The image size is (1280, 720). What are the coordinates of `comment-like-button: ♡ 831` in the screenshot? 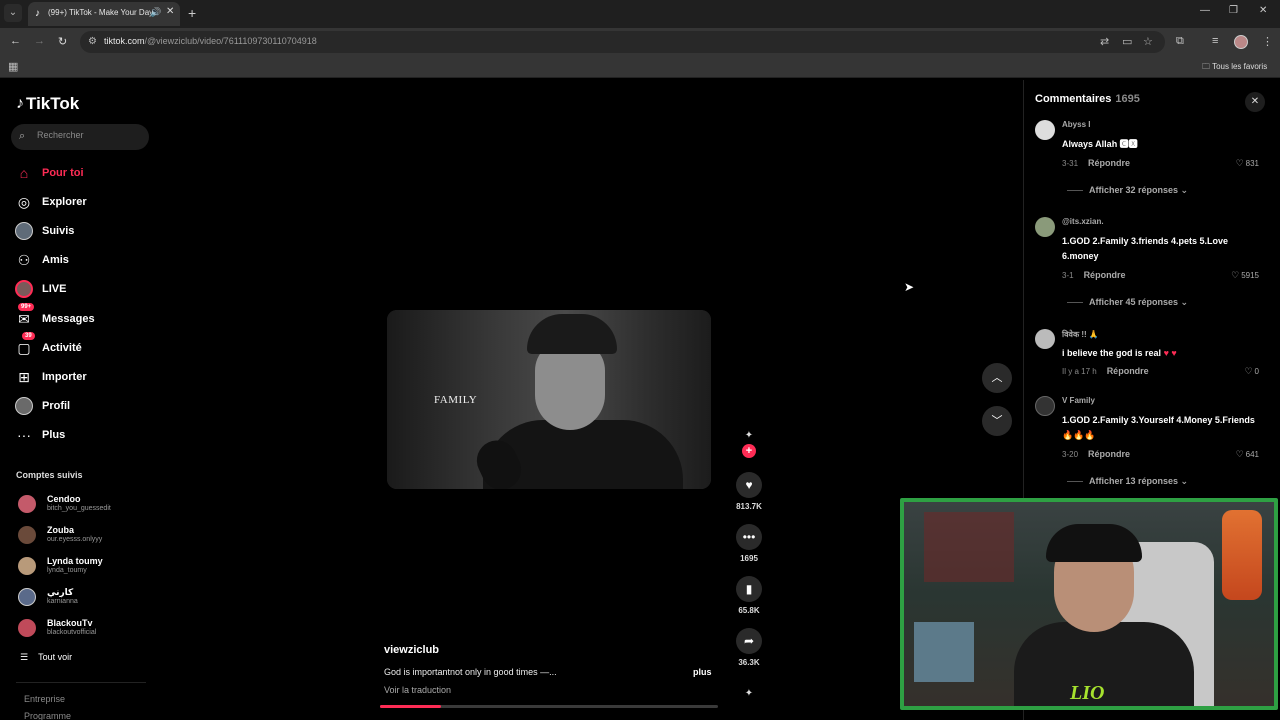 It's located at (1247, 163).